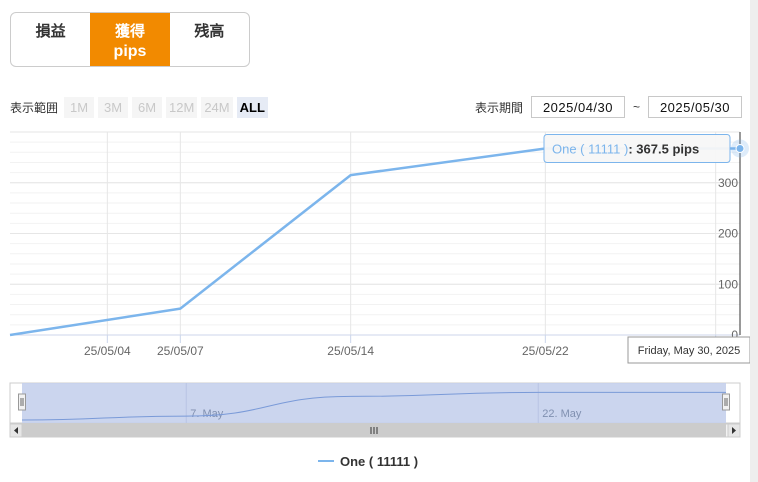  What do you see at coordinates (728, 234) in the screenshot?
I see `y-tick-label: 200` at bounding box center [728, 234].